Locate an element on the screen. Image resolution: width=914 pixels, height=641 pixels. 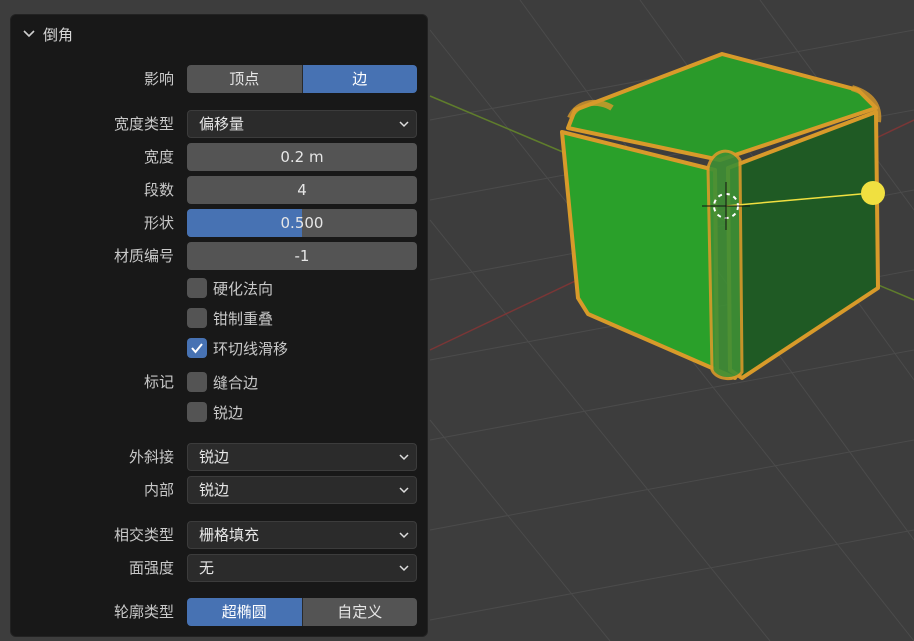
affect-edges-button: 边 is located at coordinates (359, 79).